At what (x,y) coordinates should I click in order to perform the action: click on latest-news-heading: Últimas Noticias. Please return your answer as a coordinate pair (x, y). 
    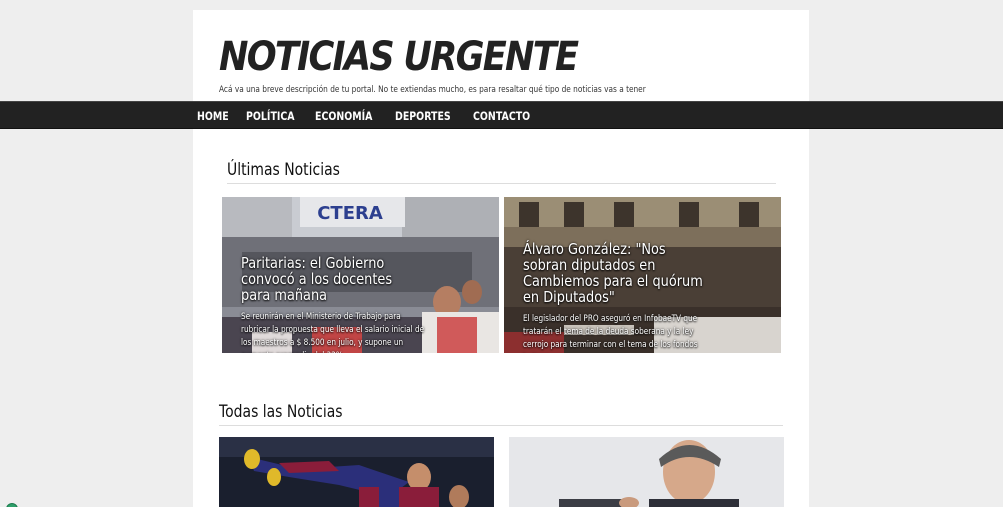
    Looking at the image, I should click on (283, 170).